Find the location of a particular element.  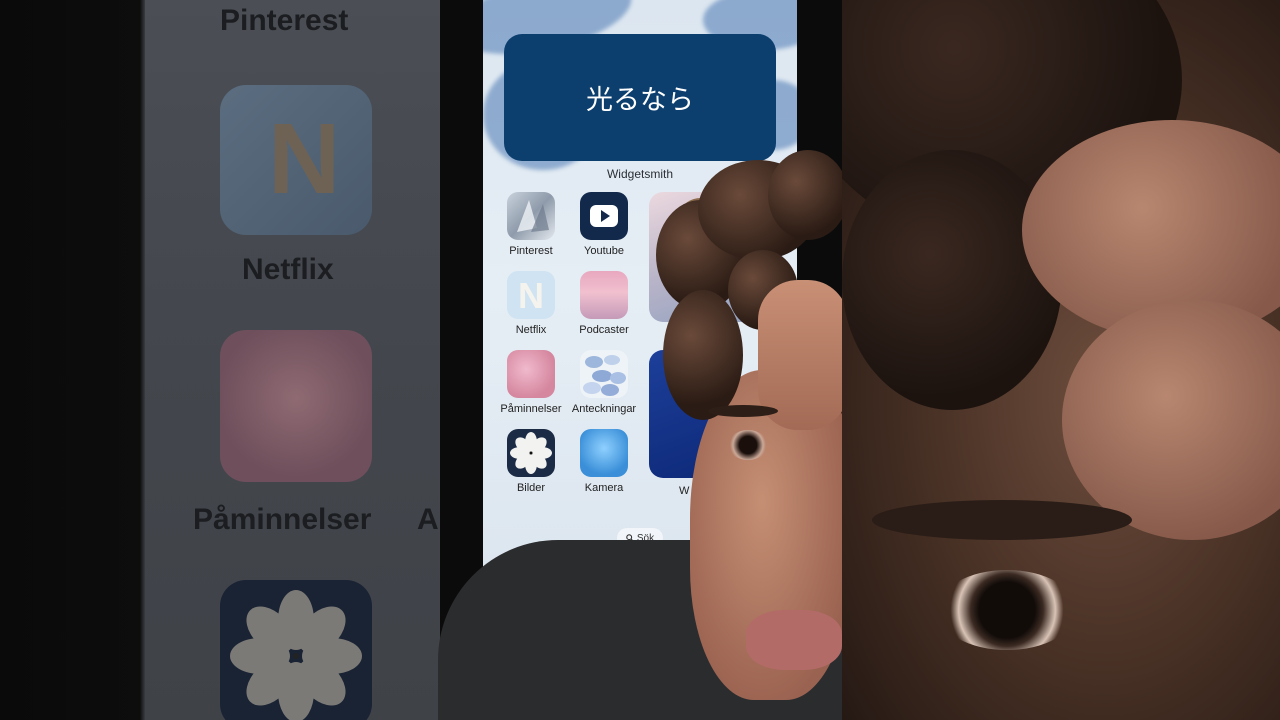

camera-blue-ice-icon is located at coordinates (604, 453).